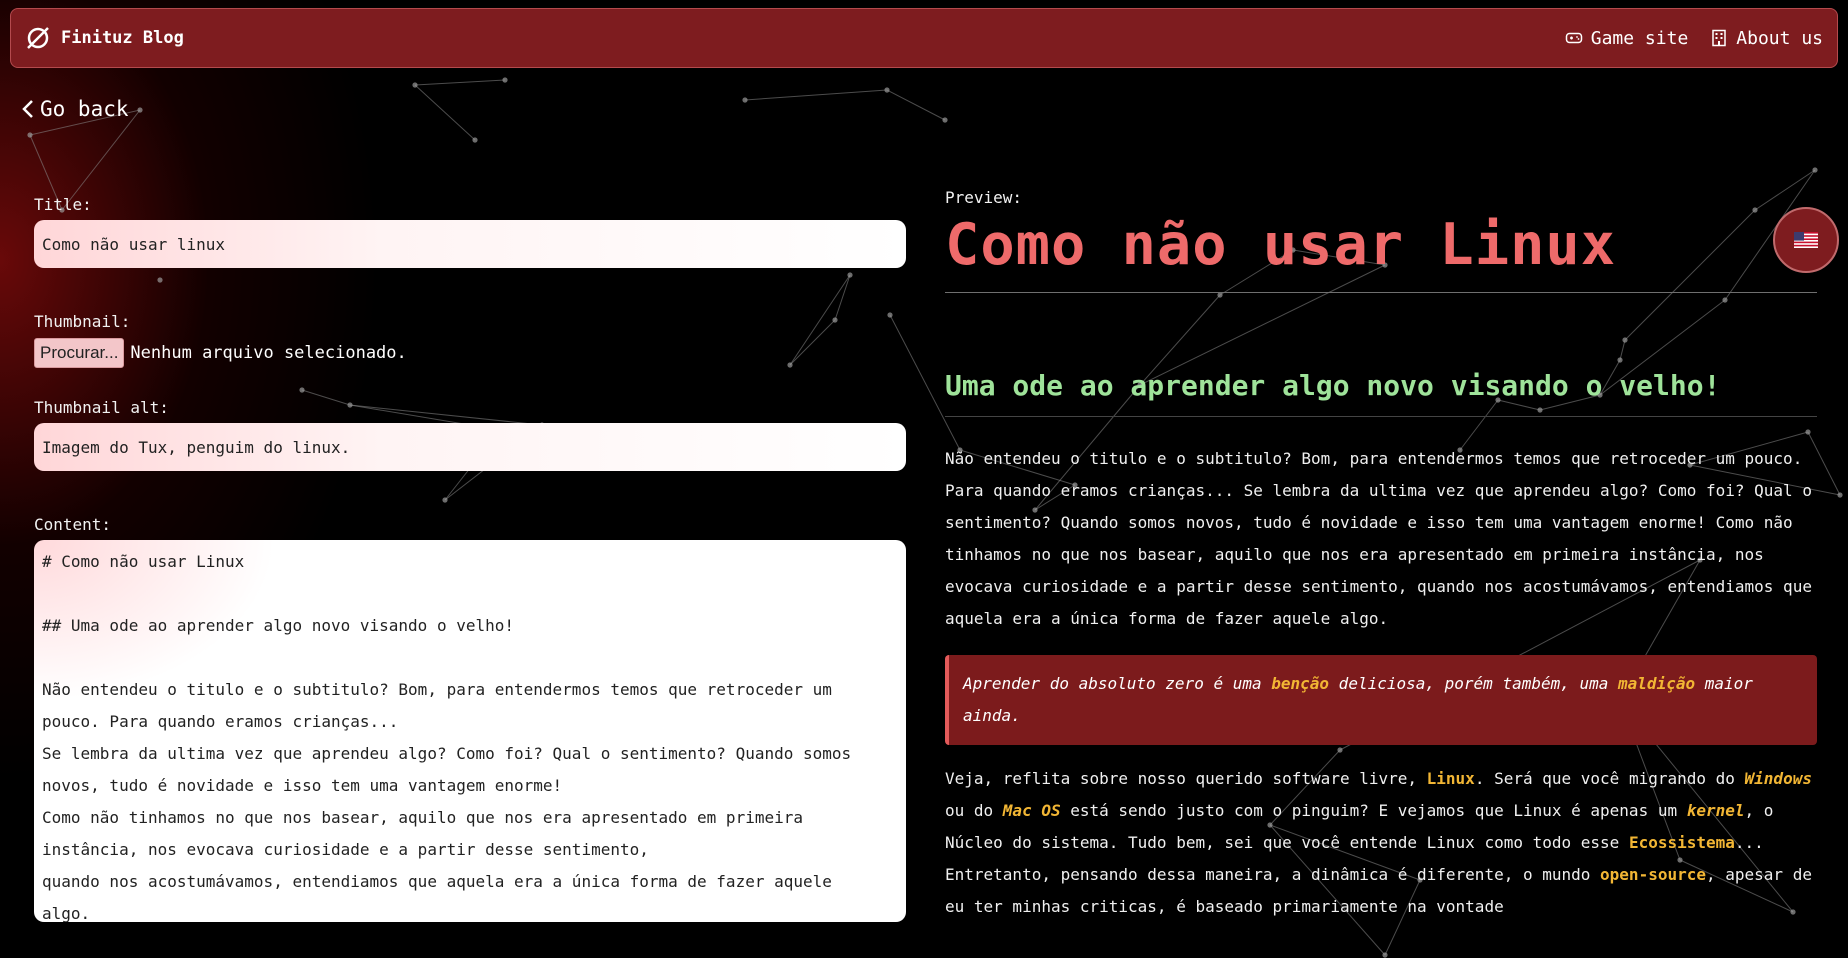  What do you see at coordinates (1715, 810) in the screenshot?
I see `highlight-kernel: kernel` at bounding box center [1715, 810].